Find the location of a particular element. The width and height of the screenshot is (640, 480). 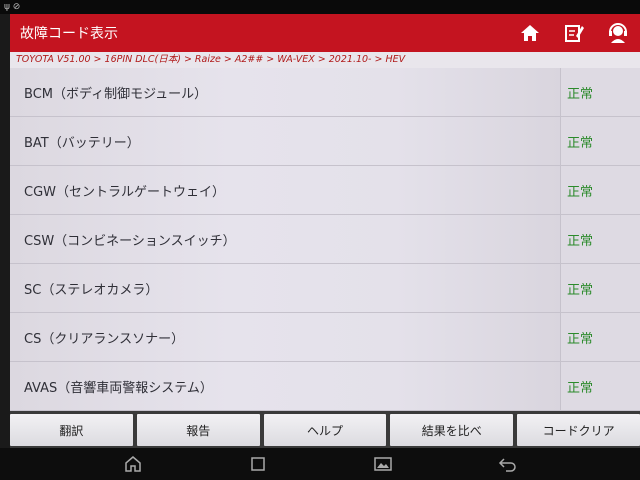

report-button: 報告 is located at coordinates (198, 430).